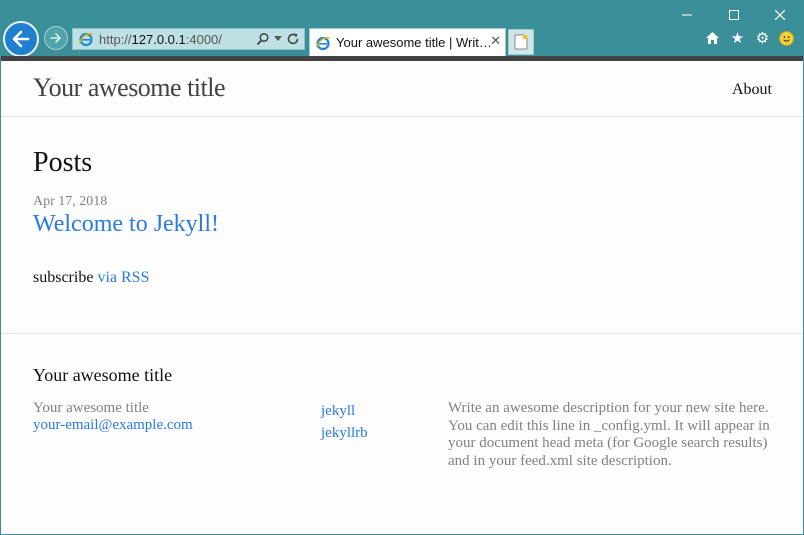 The image size is (804, 535). I want to click on post-title-link: Welcome to Jekyll!, so click(126, 224).